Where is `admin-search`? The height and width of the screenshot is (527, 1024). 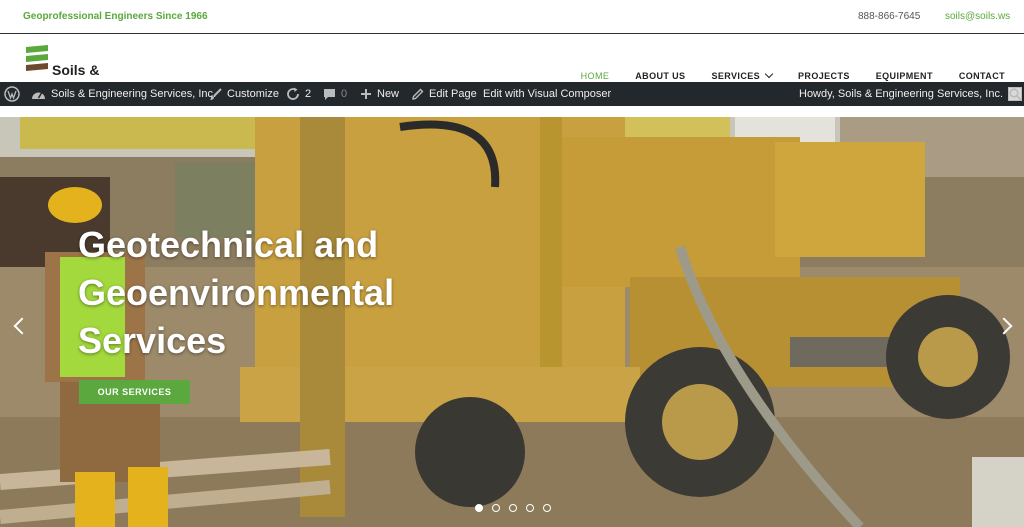
admin-search is located at coordinates (1015, 94).